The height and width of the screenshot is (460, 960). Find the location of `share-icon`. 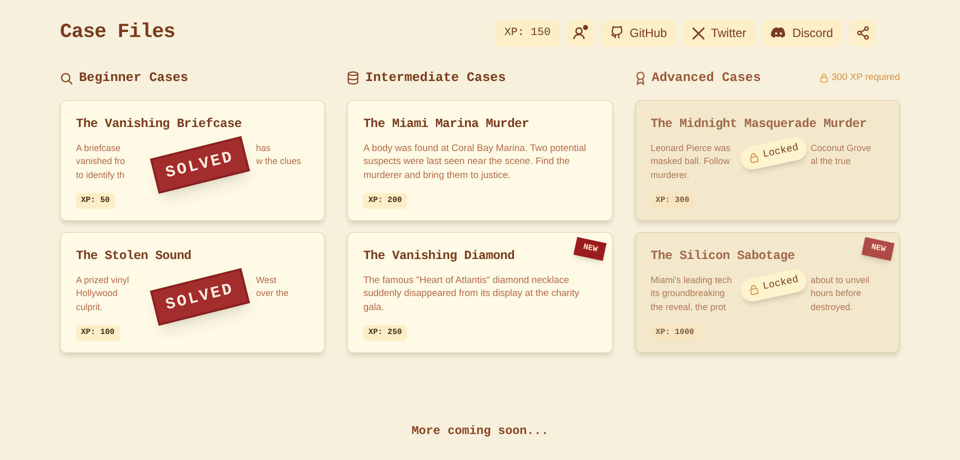

share-icon is located at coordinates (863, 33).